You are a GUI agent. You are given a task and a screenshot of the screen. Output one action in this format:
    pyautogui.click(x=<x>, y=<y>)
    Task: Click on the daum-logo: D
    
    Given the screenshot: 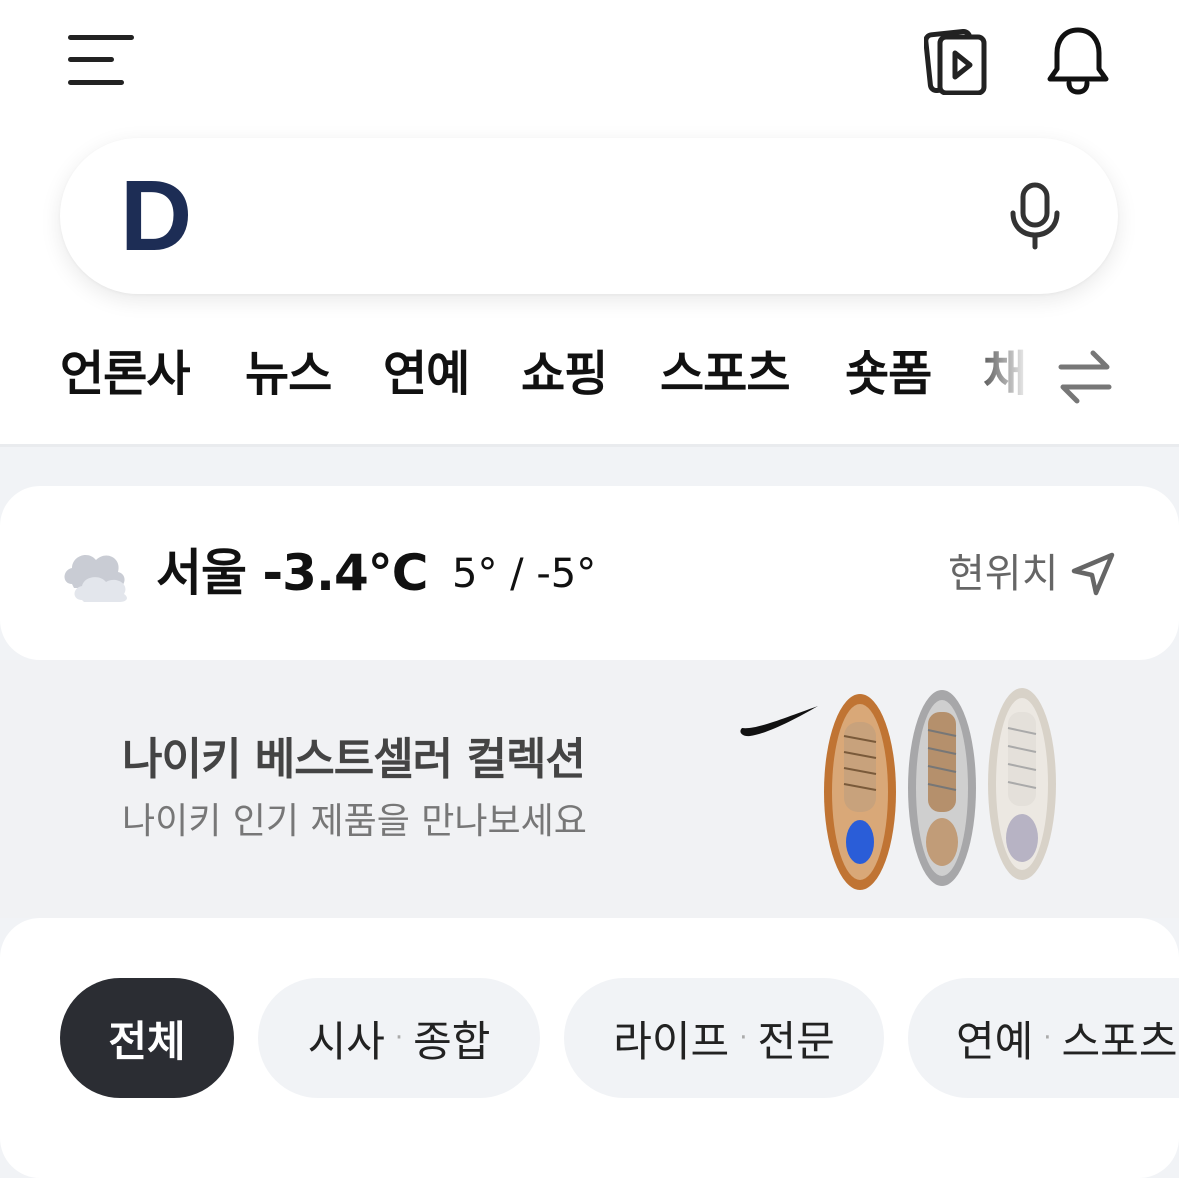 What is the action you would take?
    pyautogui.click(x=157, y=216)
    